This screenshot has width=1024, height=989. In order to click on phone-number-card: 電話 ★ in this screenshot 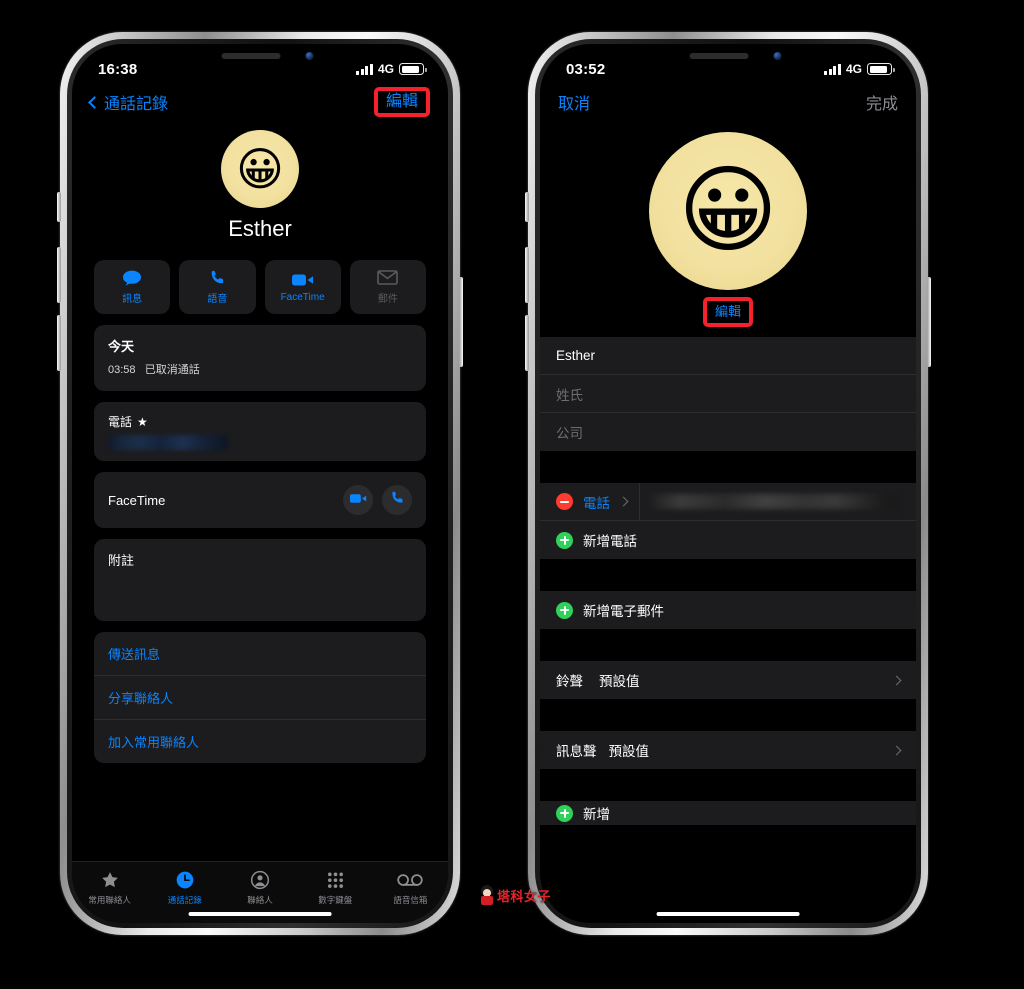, I will do `click(260, 431)`.